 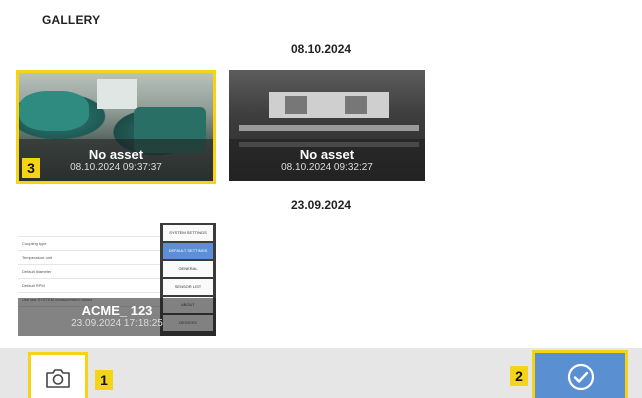 I want to click on thumbnail-caption: No asset 08.10.2024 09:32:27, so click(x=327, y=160).